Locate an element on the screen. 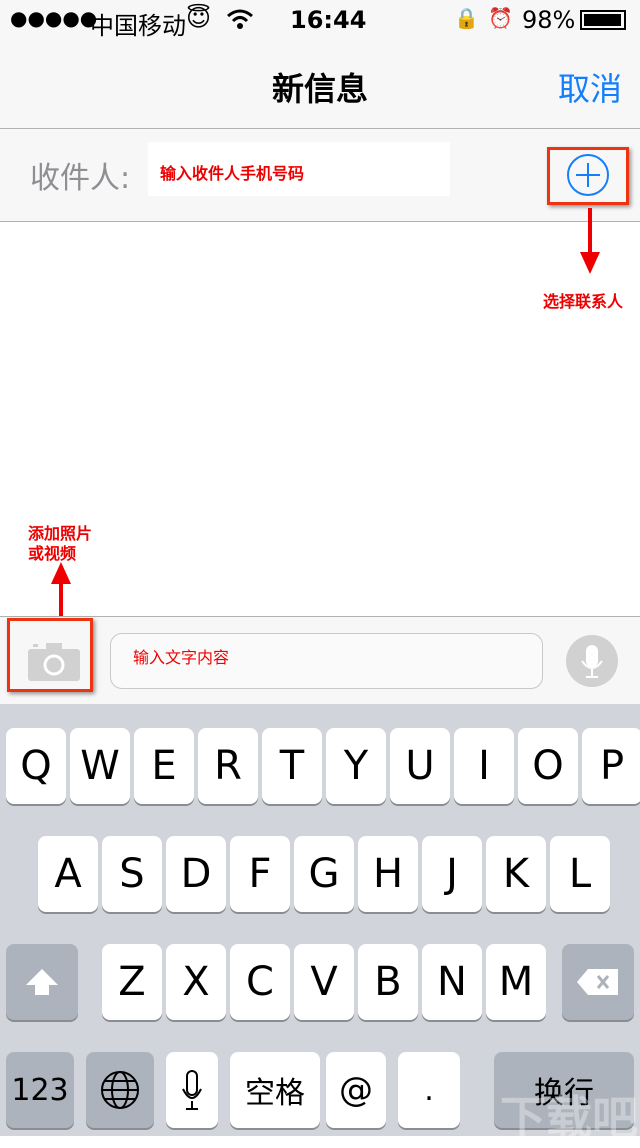 This screenshot has width=640, height=1148. rotation-lock-icon: 🔒 is located at coordinates (466, 18).